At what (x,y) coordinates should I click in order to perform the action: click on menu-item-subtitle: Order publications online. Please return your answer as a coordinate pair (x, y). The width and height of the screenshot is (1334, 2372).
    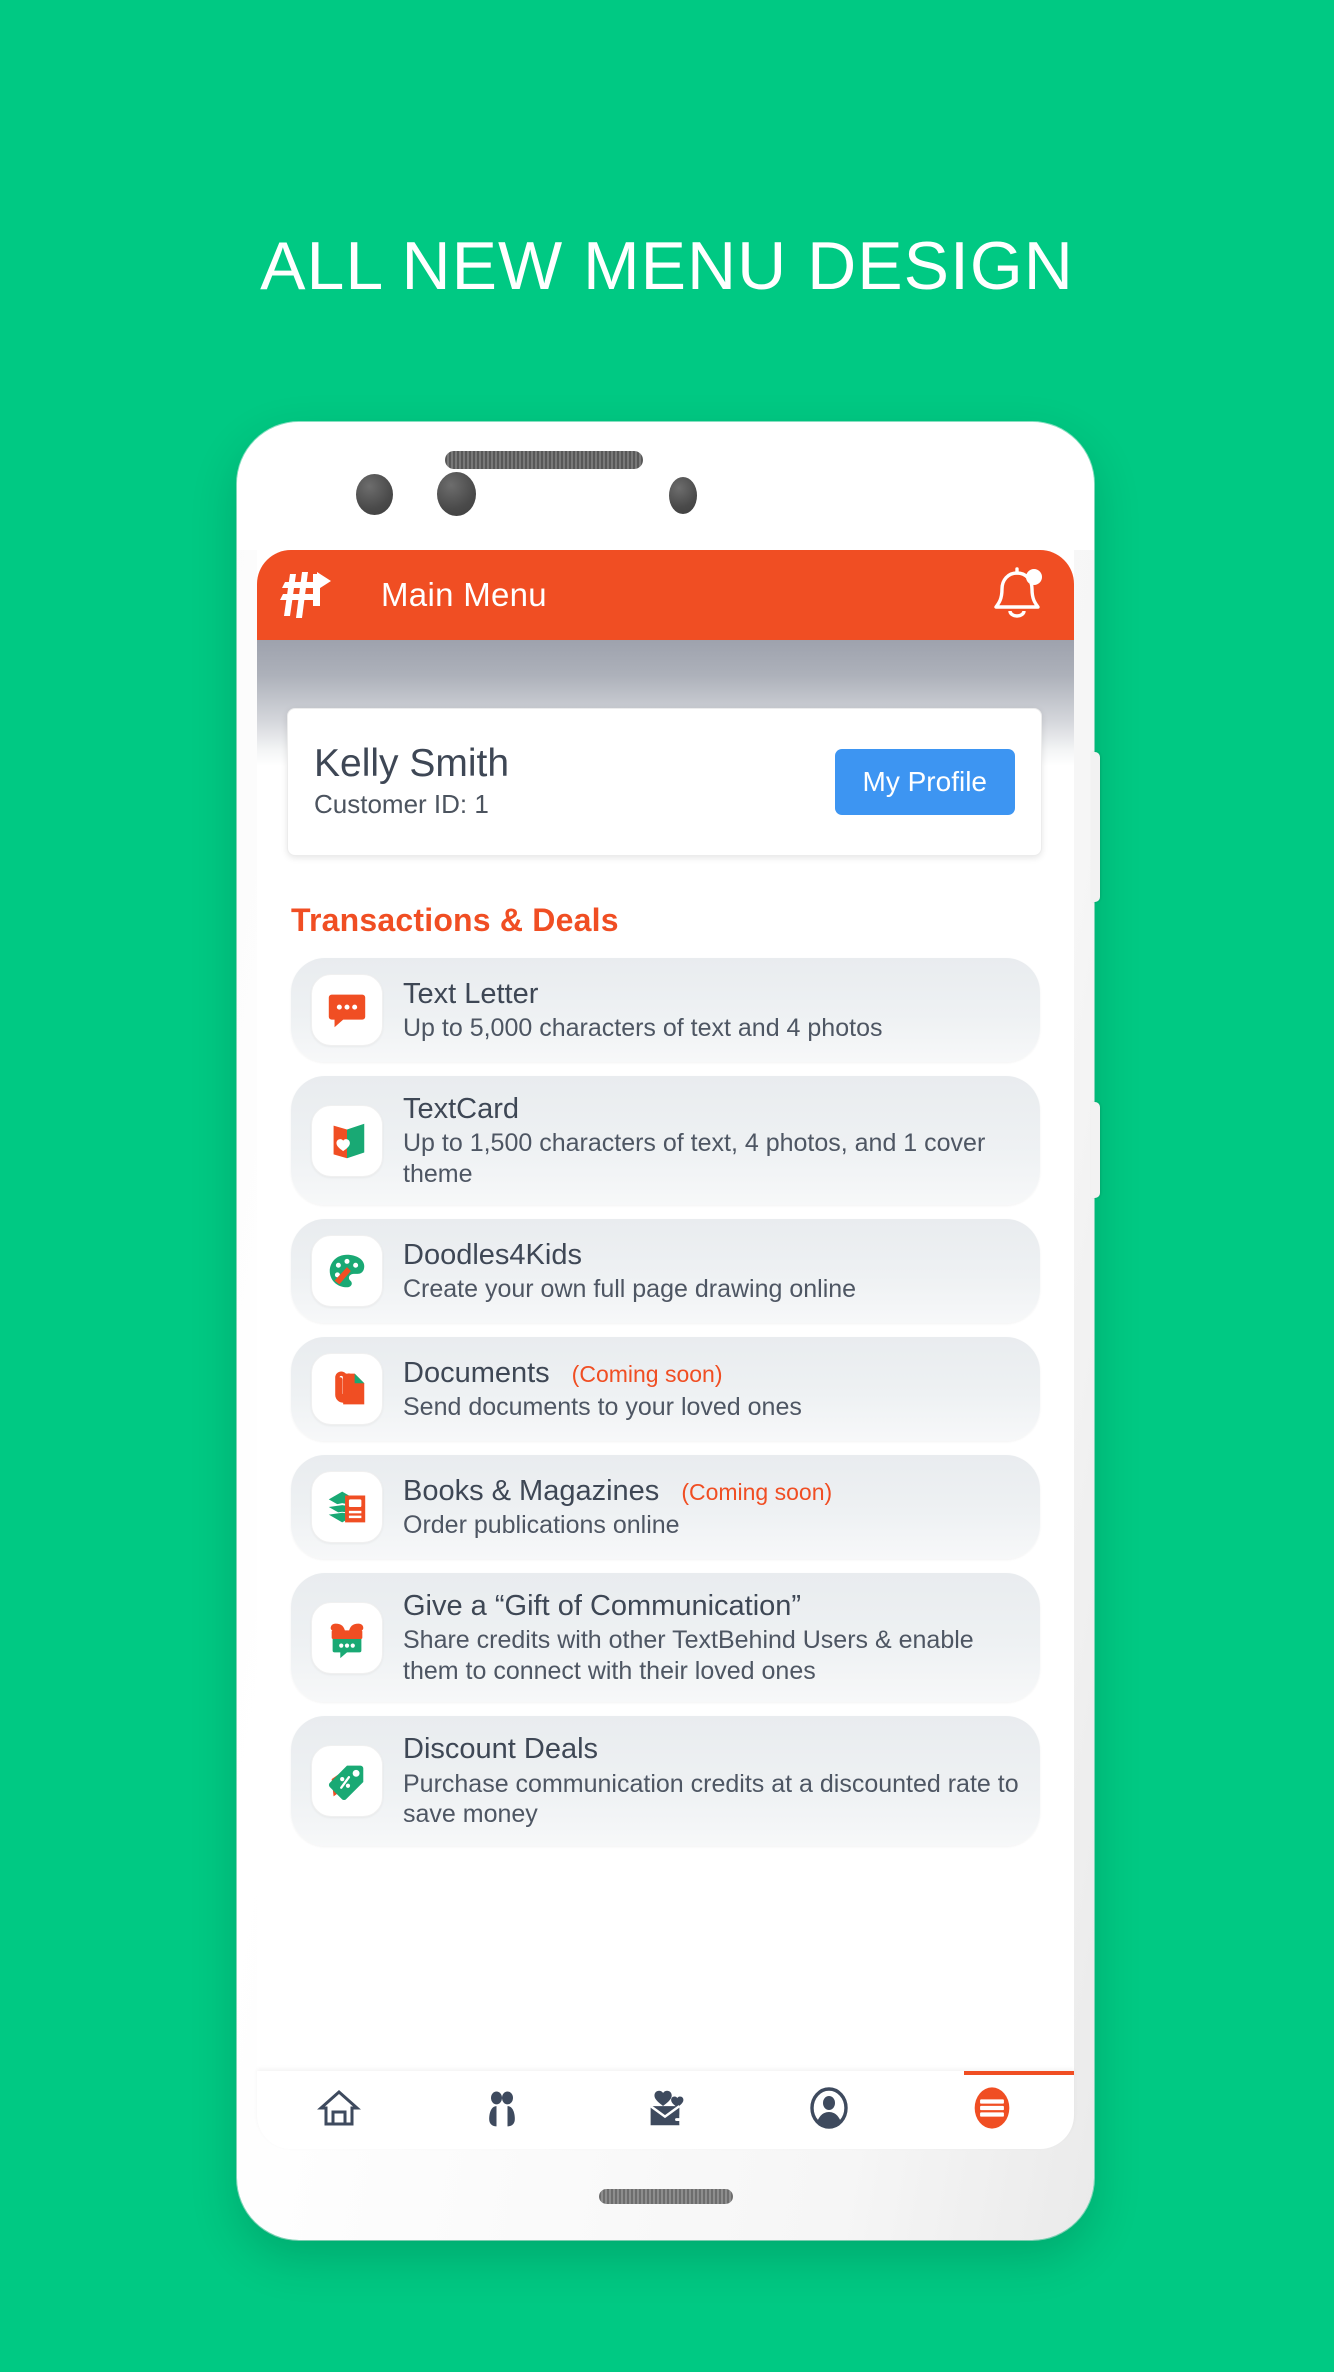
    Looking at the image, I should click on (541, 1525).